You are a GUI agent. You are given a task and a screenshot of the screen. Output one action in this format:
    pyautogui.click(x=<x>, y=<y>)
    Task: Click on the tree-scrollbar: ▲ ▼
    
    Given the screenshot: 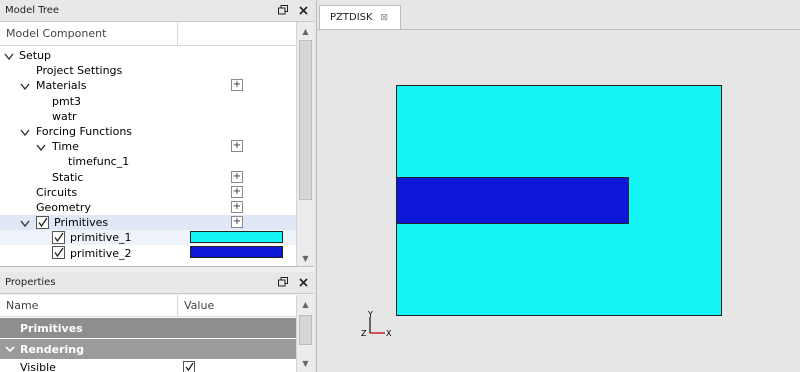 What is the action you would take?
    pyautogui.click(x=305, y=144)
    